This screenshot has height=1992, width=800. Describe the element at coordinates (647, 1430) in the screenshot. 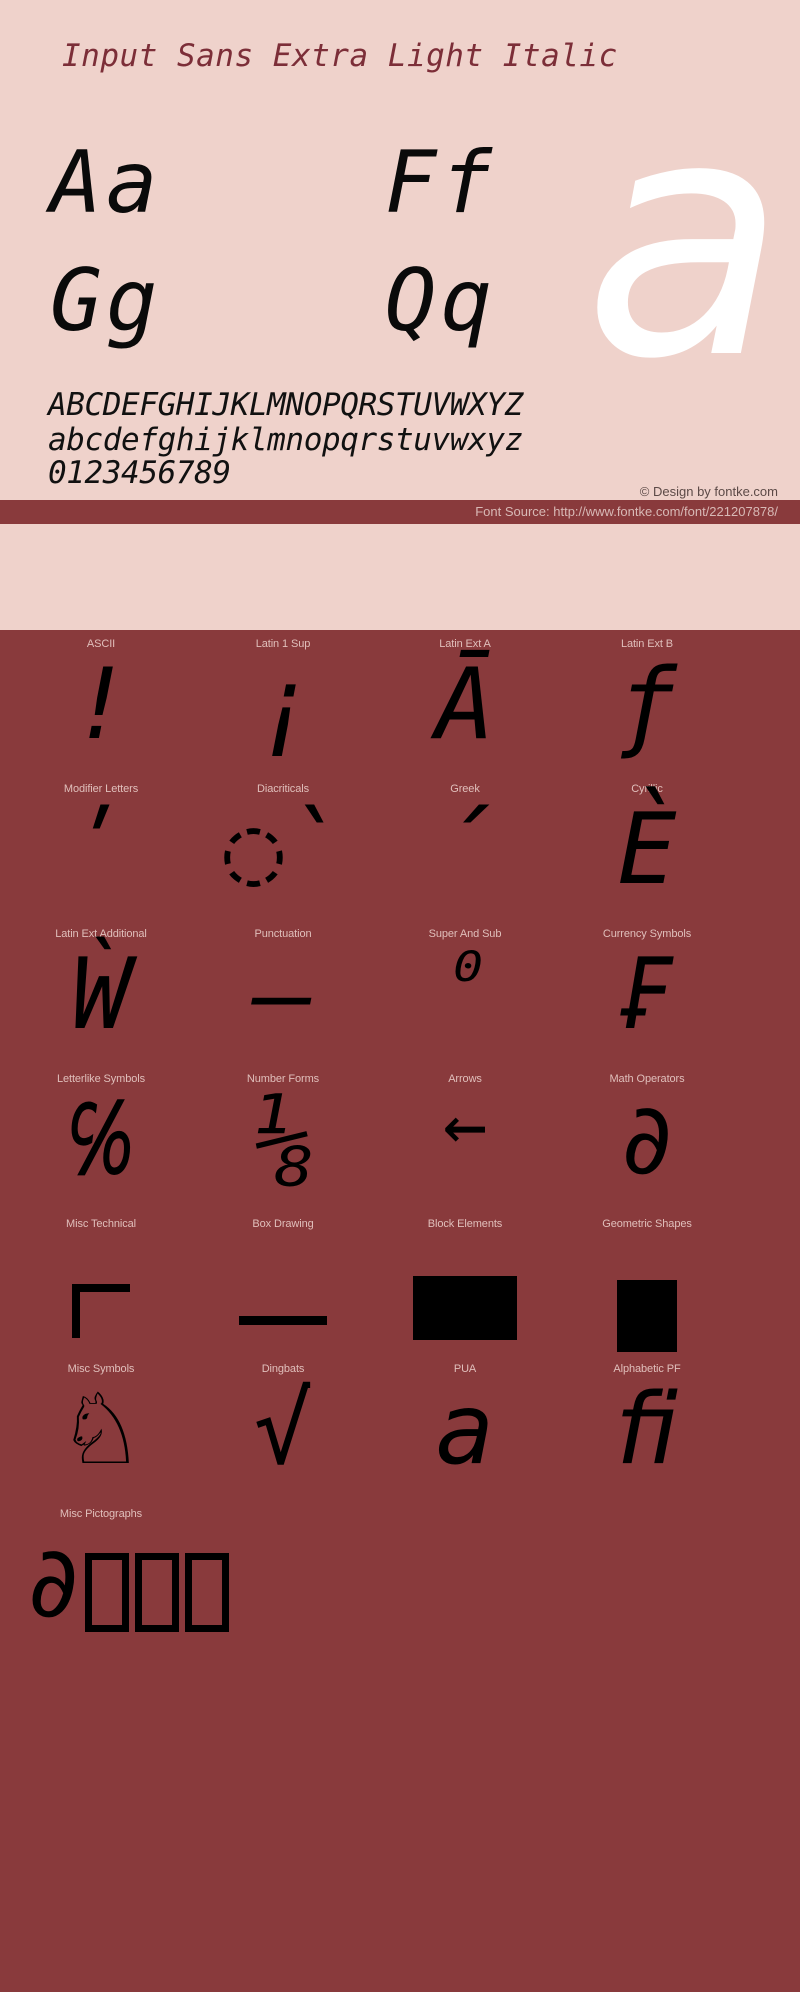

I see `glyph-sample: ﬁ` at that location.